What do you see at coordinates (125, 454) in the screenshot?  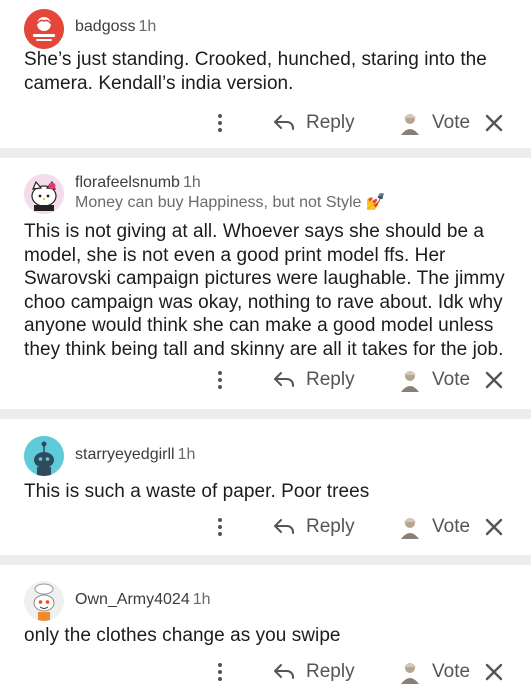 I see `username: starryeyedgirll` at bounding box center [125, 454].